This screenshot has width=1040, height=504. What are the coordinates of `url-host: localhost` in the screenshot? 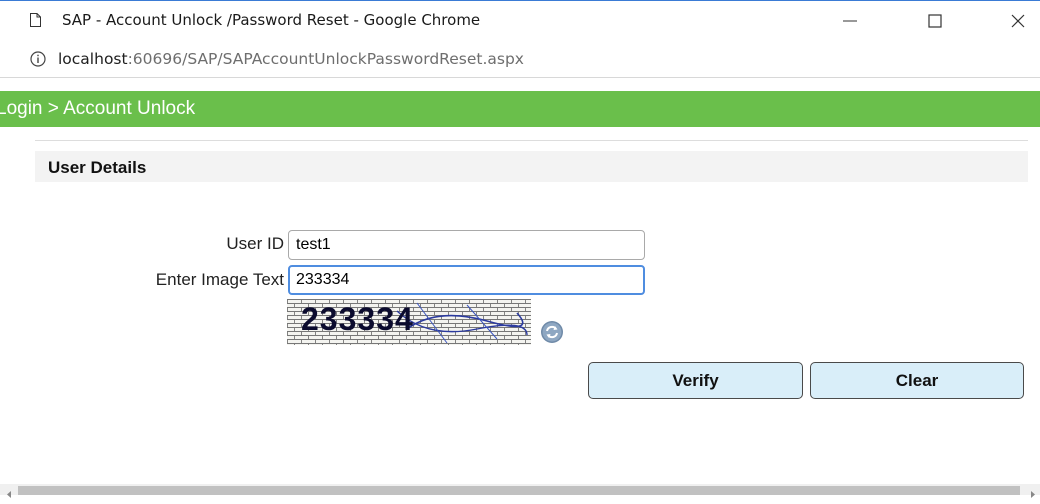 It's located at (93, 59).